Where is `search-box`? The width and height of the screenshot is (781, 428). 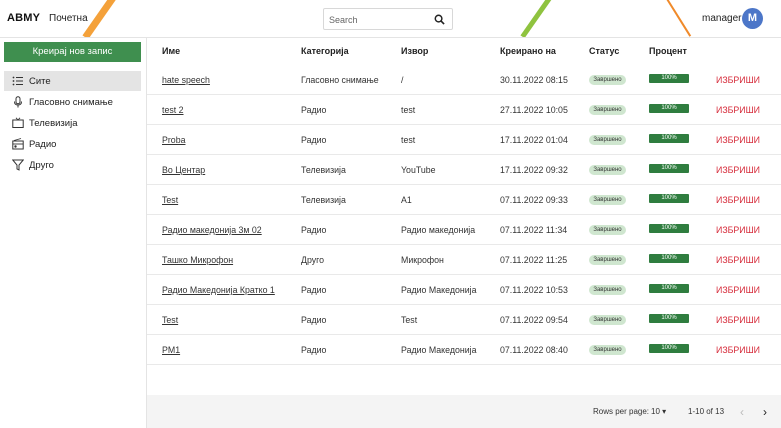 search-box is located at coordinates (388, 19).